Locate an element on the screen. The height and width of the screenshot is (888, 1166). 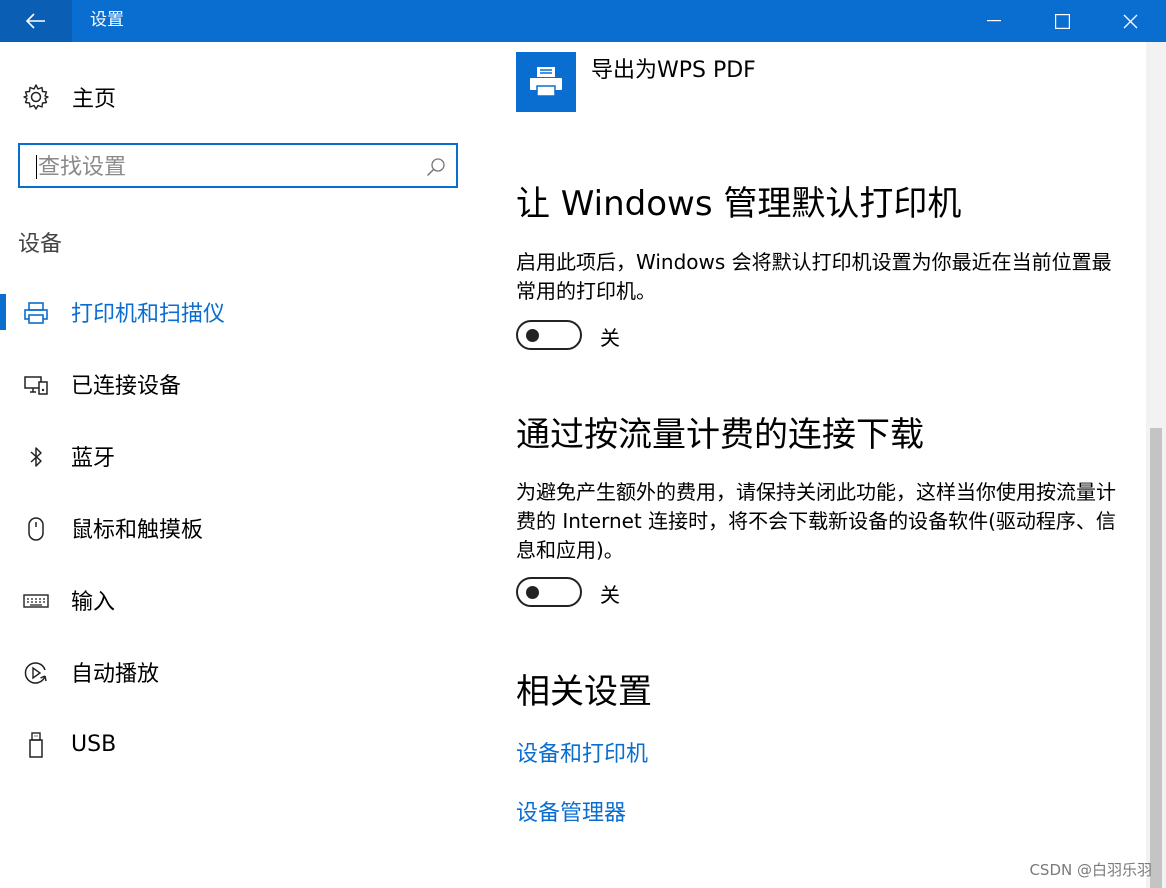
autoplay-icon is located at coordinates (36, 673).